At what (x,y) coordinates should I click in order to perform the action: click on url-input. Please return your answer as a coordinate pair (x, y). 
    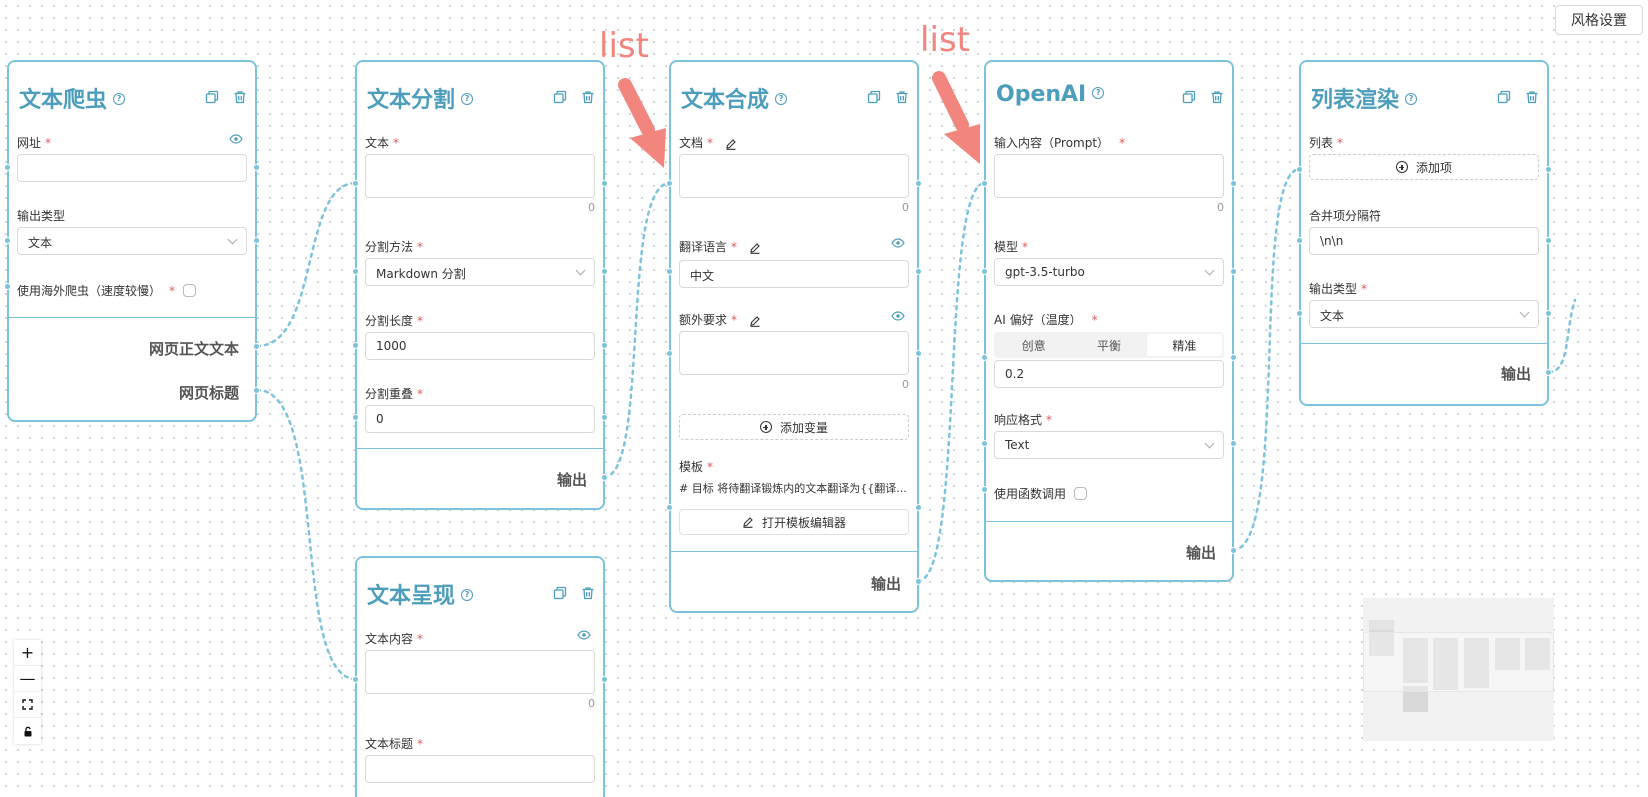
    Looking at the image, I should click on (132, 168).